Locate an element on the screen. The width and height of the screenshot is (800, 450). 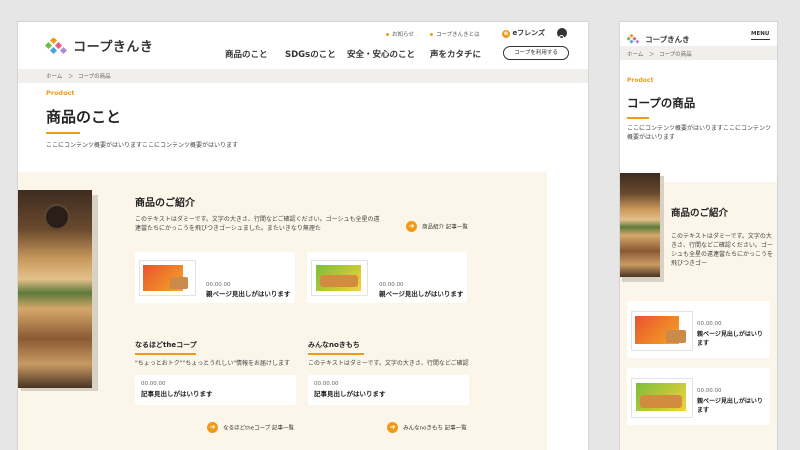
naruhodo-article-card: 00.00.00 記事見出しがはいります is located at coordinates (215, 390).